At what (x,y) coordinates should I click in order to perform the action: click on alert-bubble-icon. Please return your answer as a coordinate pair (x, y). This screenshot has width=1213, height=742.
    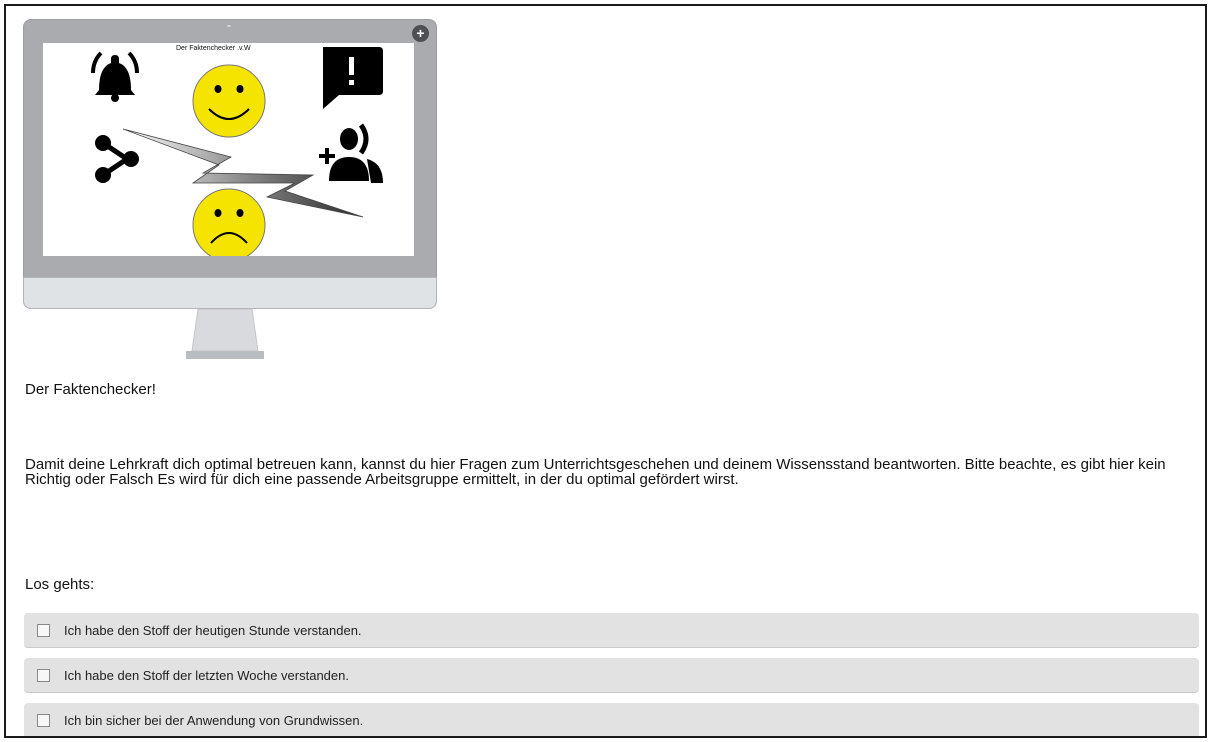
    Looking at the image, I should click on (353, 78).